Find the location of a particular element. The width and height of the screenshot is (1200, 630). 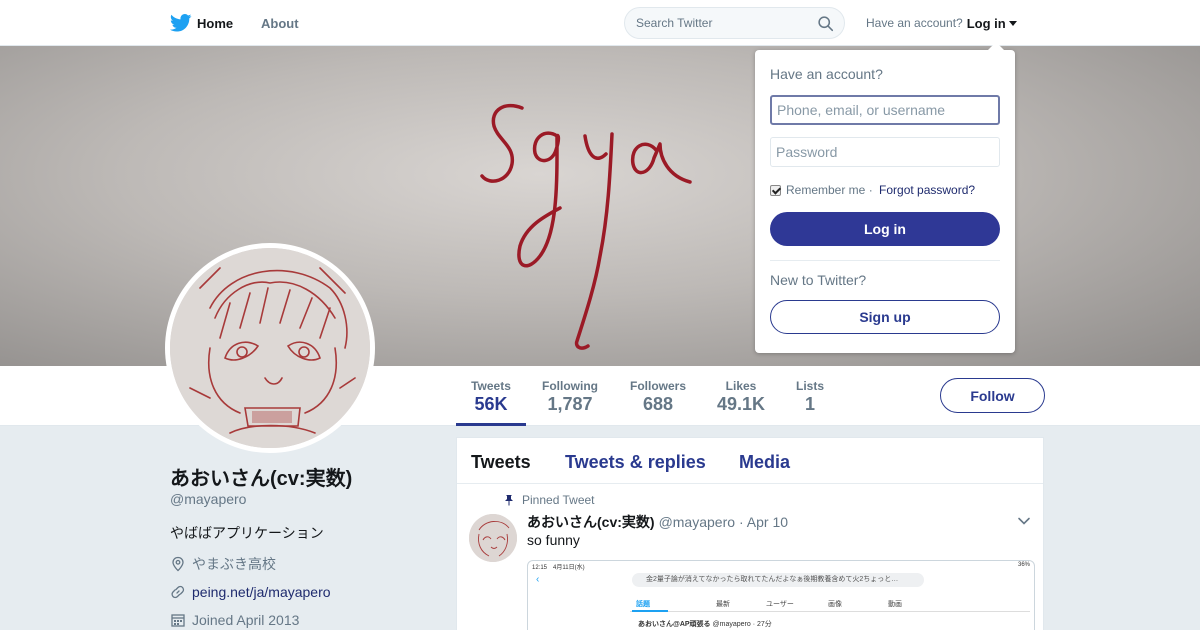

password-field is located at coordinates (885, 152).